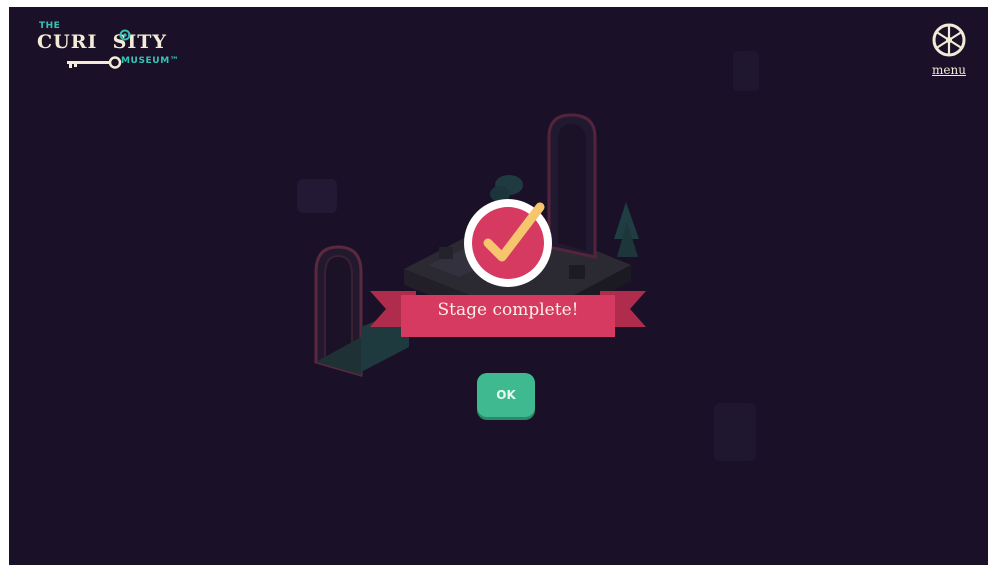 This screenshot has height=568, width=995. I want to click on menu-button: menu, so click(949, 57).